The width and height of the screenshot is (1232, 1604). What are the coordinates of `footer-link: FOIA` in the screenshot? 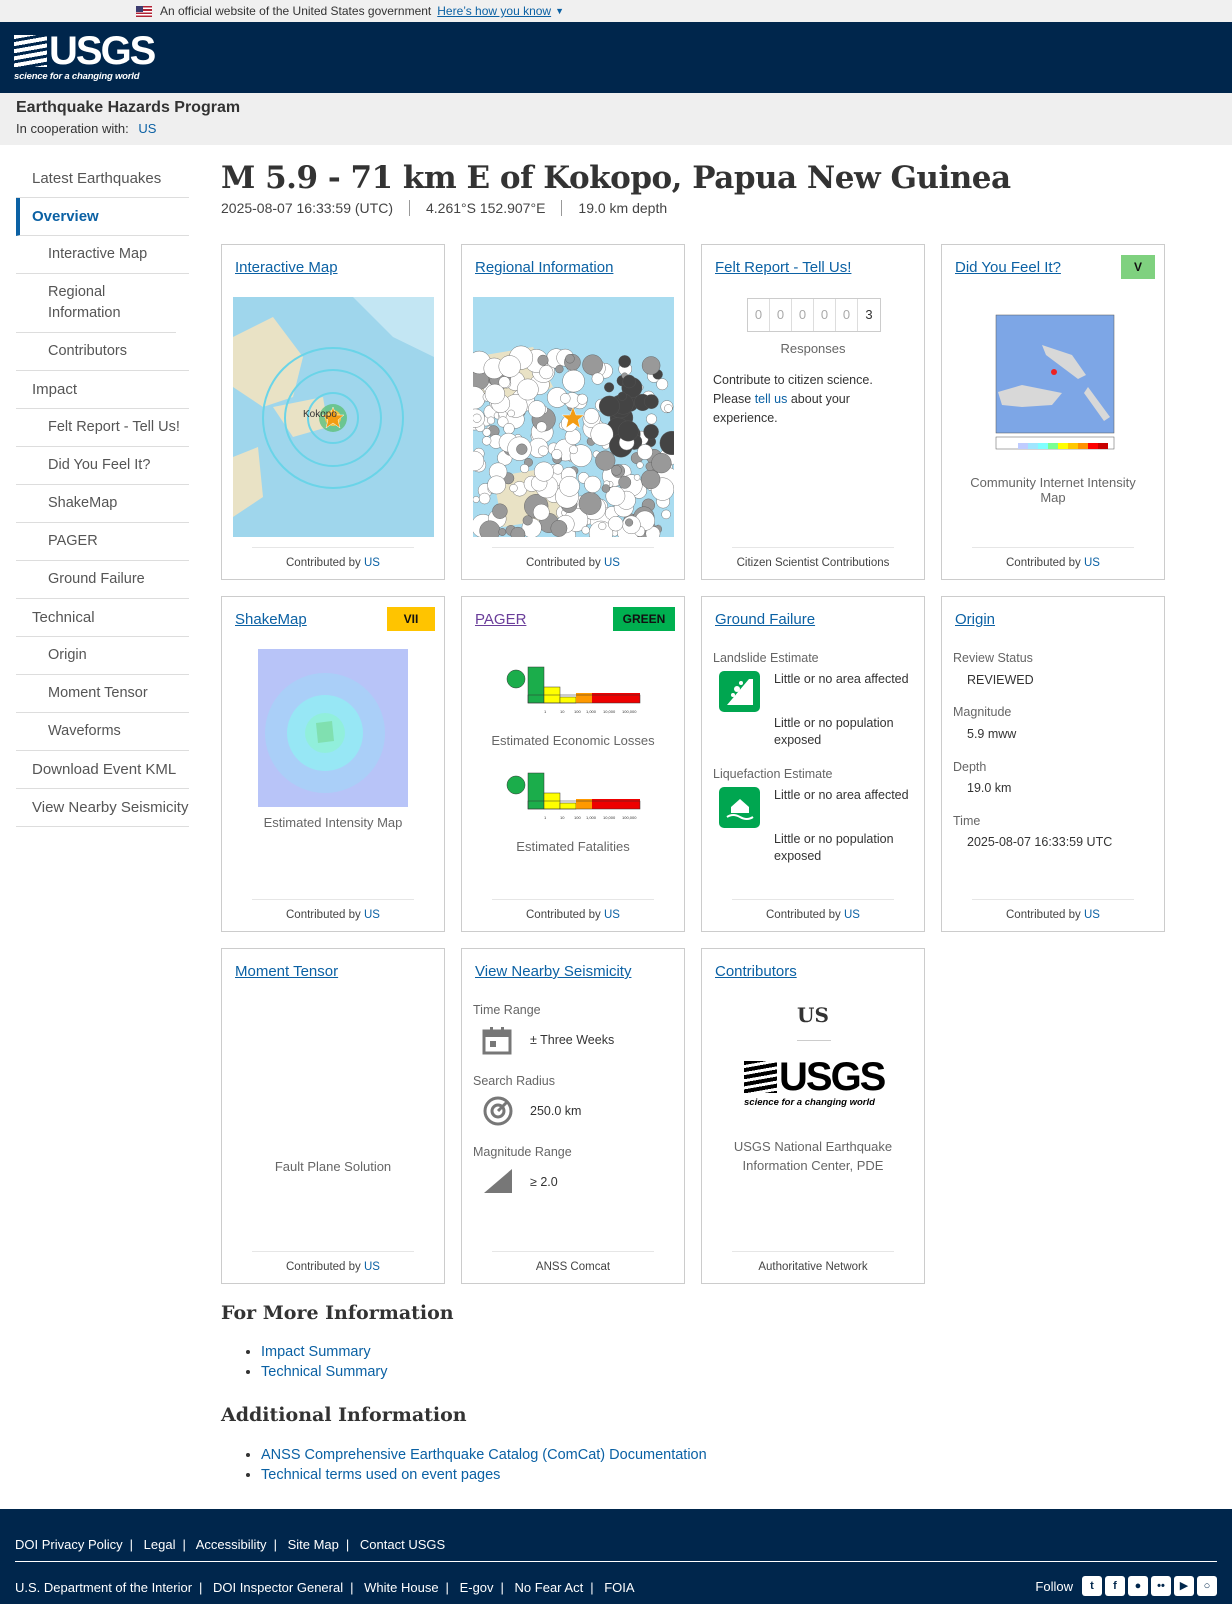 It's located at (619, 1587).